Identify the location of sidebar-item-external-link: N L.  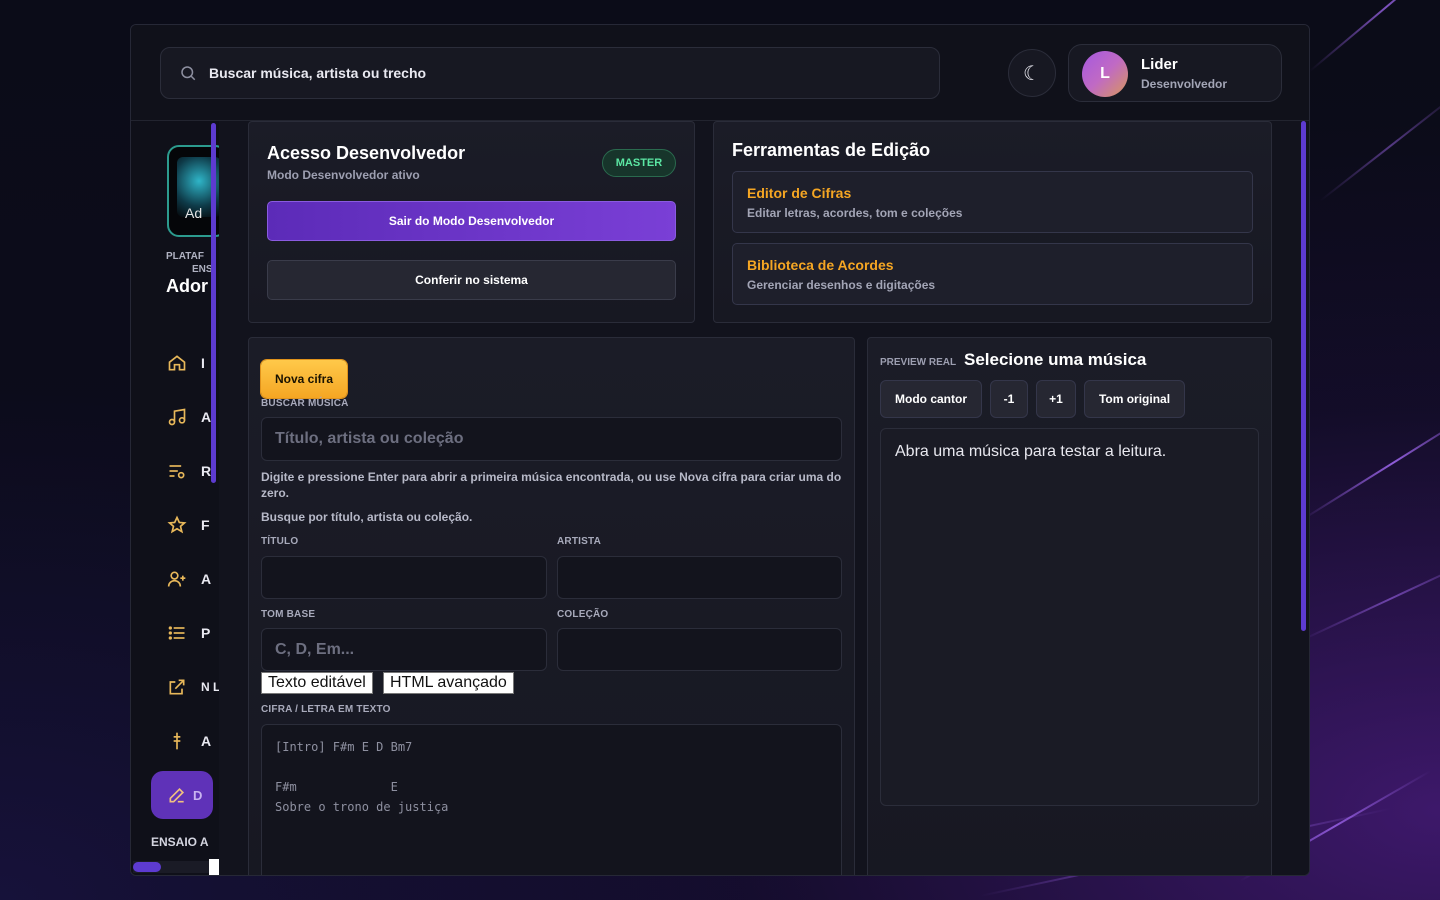
(193, 687).